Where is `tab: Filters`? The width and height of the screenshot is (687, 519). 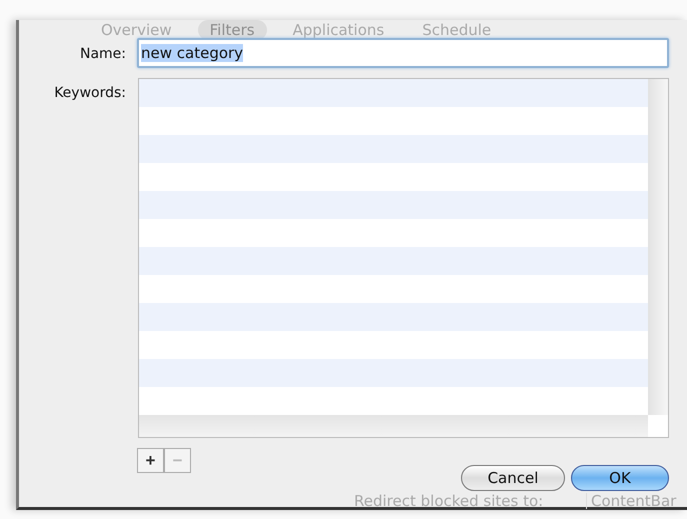
tab: Filters is located at coordinates (232, 30).